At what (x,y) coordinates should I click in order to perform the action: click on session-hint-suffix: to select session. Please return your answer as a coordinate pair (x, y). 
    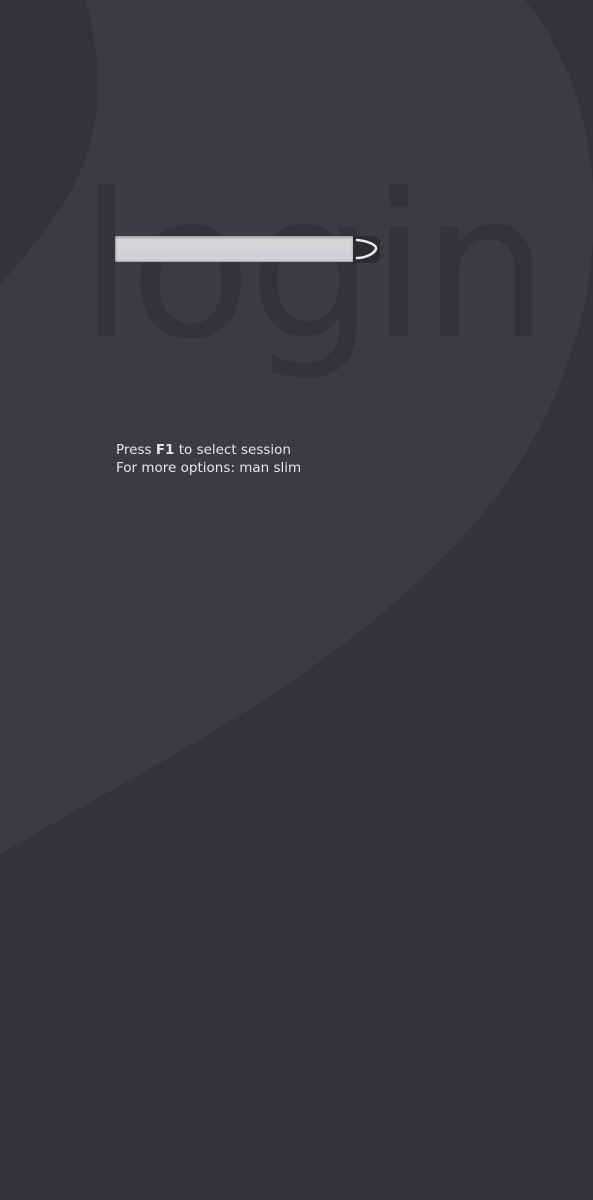
    Looking at the image, I should click on (232, 450).